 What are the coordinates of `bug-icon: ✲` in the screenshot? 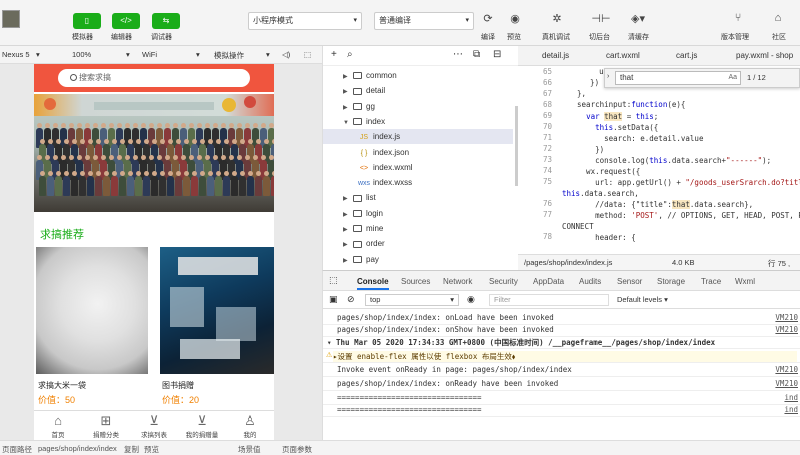 It's located at (557, 18).